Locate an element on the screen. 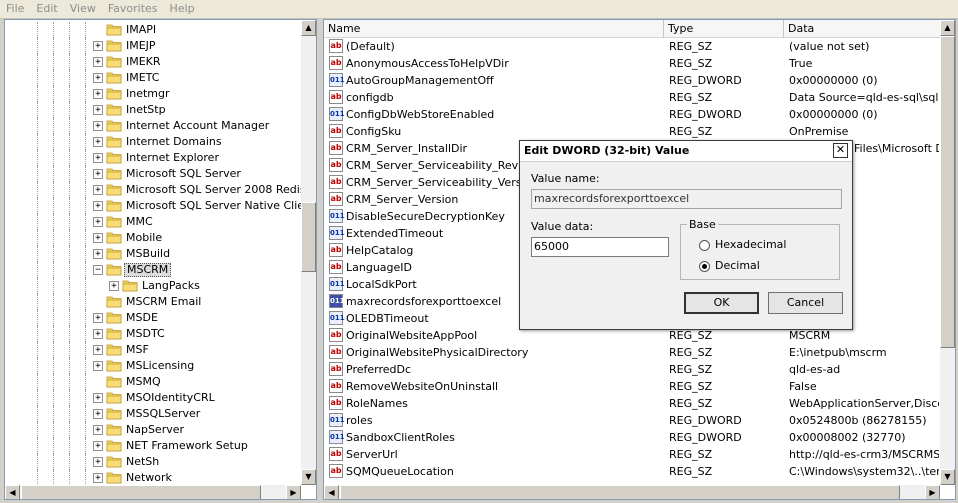 This screenshot has height=503, width=958. value-data-input: 65000 is located at coordinates (600, 247).